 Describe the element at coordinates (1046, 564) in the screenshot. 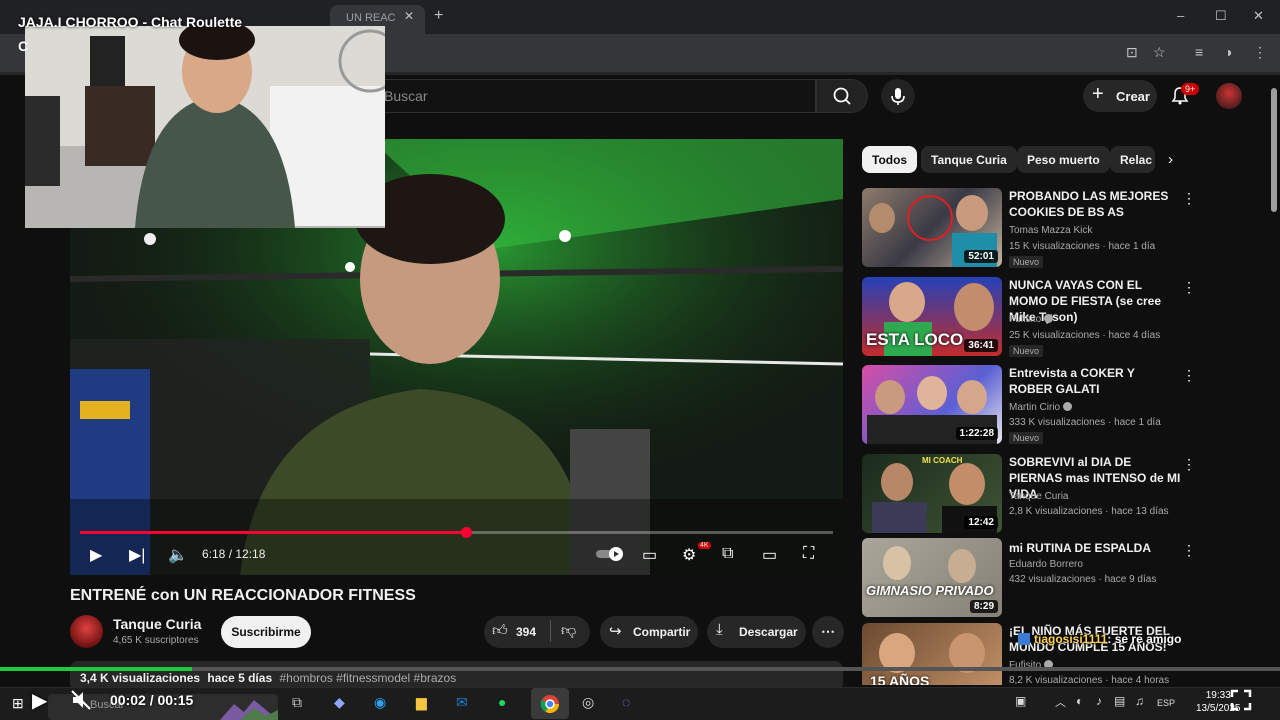

I see `rec-channel: Eduardo Borrero` at that location.